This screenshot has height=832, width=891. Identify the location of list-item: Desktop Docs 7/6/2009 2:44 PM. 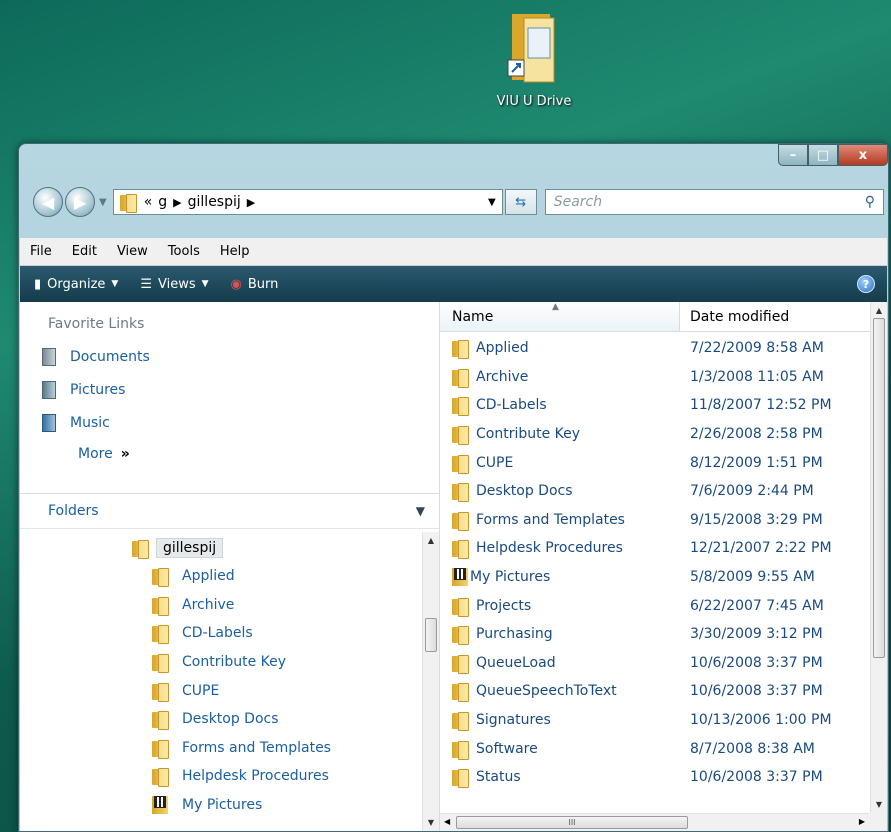
(654, 491).